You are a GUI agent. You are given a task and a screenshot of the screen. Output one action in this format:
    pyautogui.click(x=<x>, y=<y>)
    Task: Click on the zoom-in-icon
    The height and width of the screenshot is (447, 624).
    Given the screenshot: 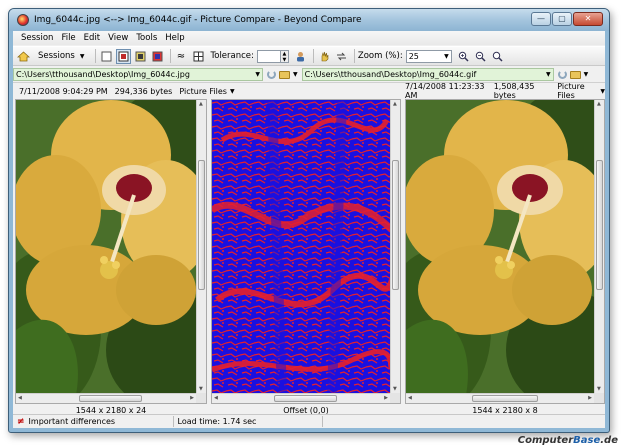 What is the action you would take?
    pyautogui.click(x=463, y=56)
    